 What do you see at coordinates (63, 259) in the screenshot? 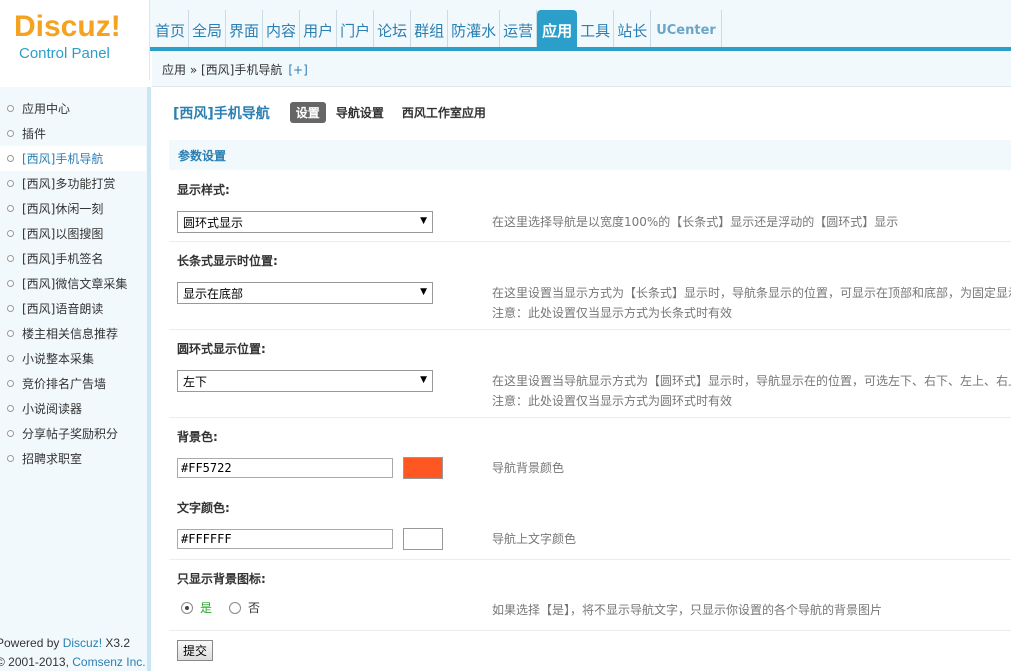
I see `sidebar-item-label: [西风]手机签名` at bounding box center [63, 259].